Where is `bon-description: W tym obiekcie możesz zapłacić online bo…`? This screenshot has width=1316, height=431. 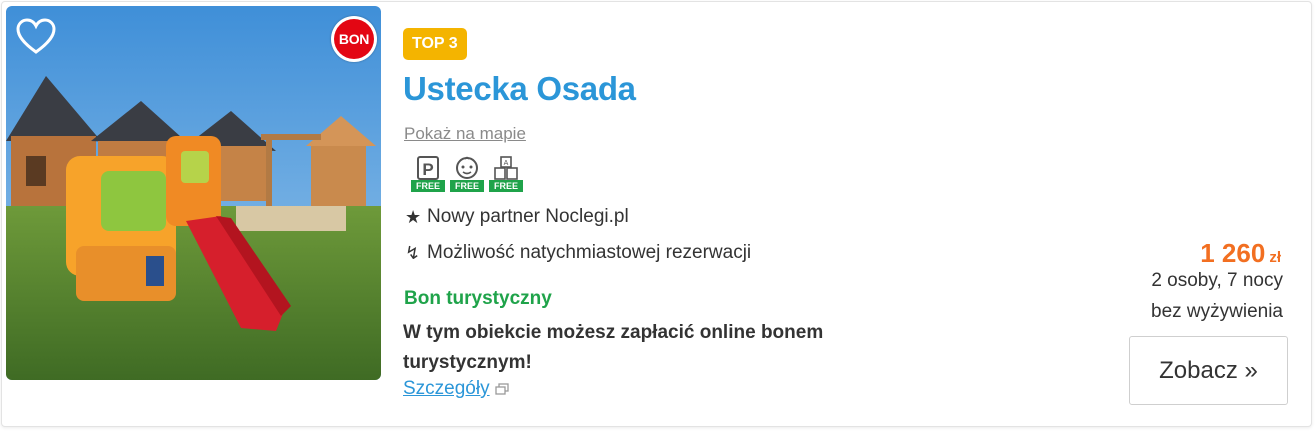 bon-description: W tym obiekcie możesz zapłacić online bo… is located at coordinates (613, 347).